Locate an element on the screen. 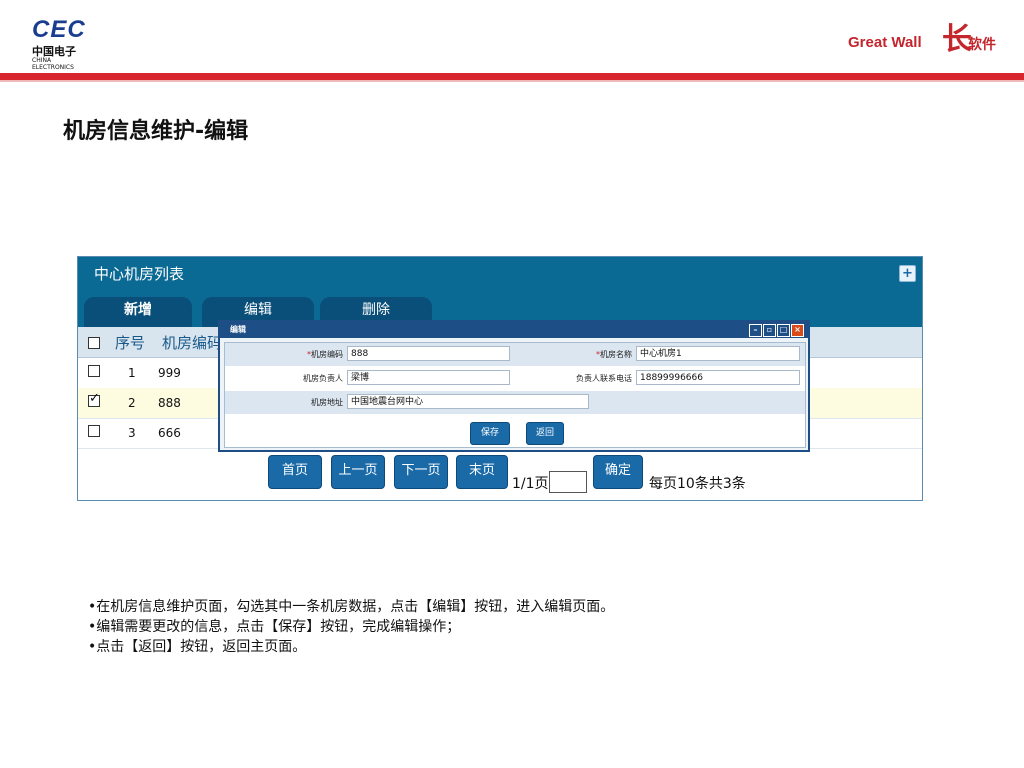 The width and height of the screenshot is (1024, 768). panel-title: 中心机房列表 is located at coordinates (139, 274).